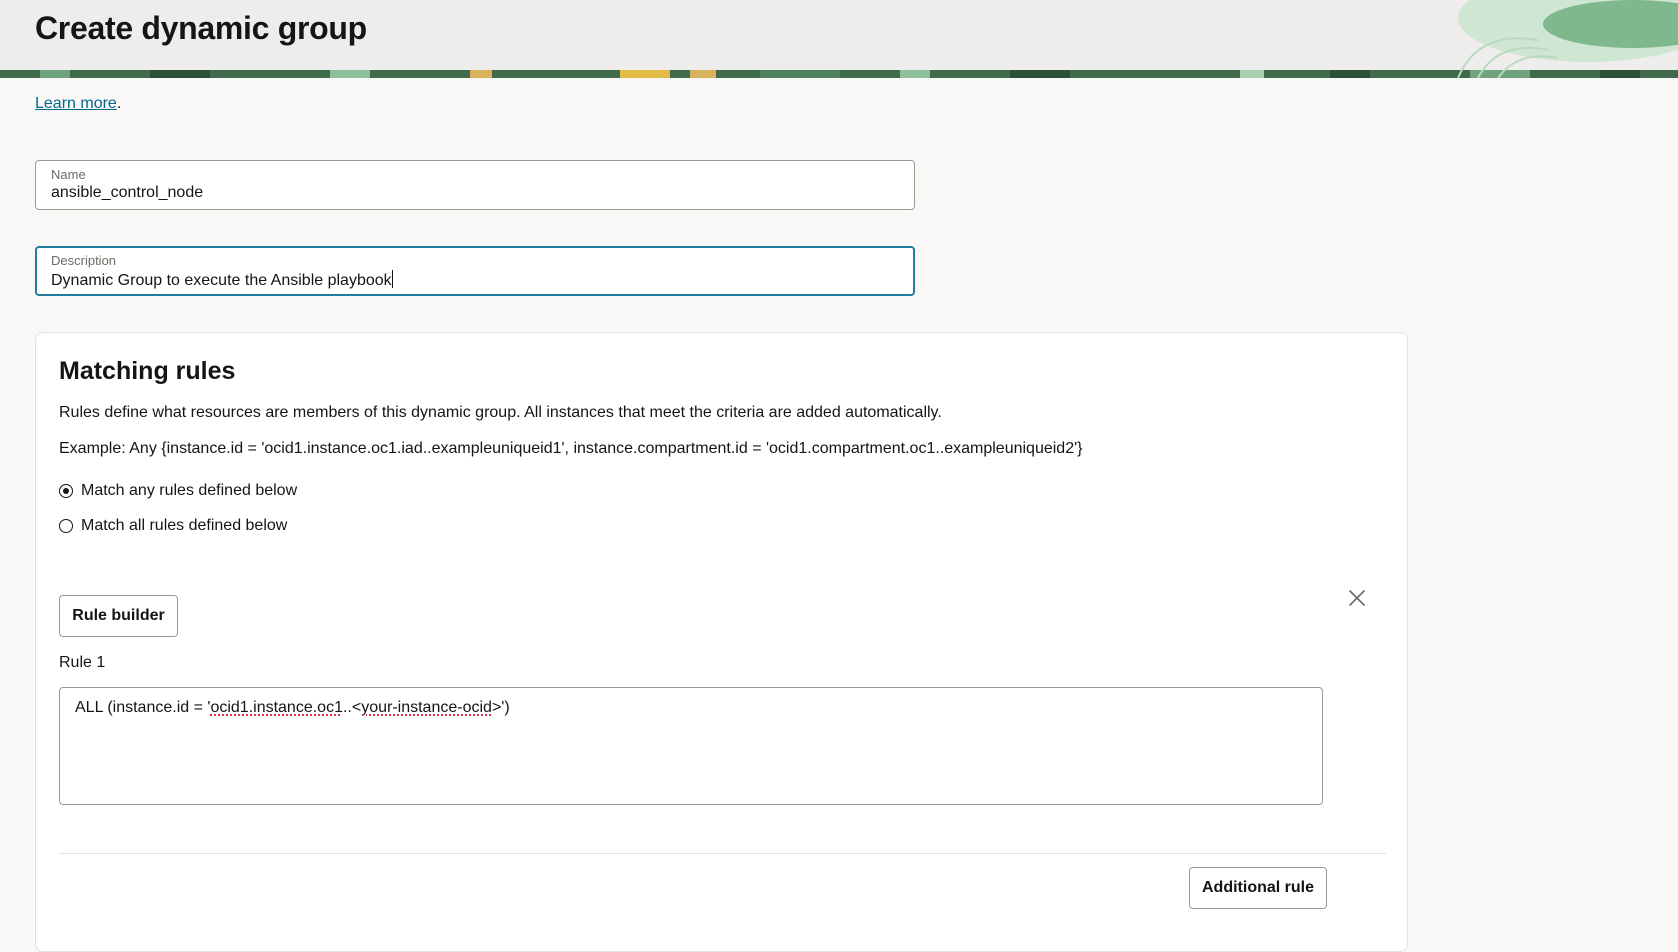 Image resolution: width=1678 pixels, height=952 pixels. What do you see at coordinates (66, 526) in the screenshot?
I see `radio-match-all-control` at bounding box center [66, 526].